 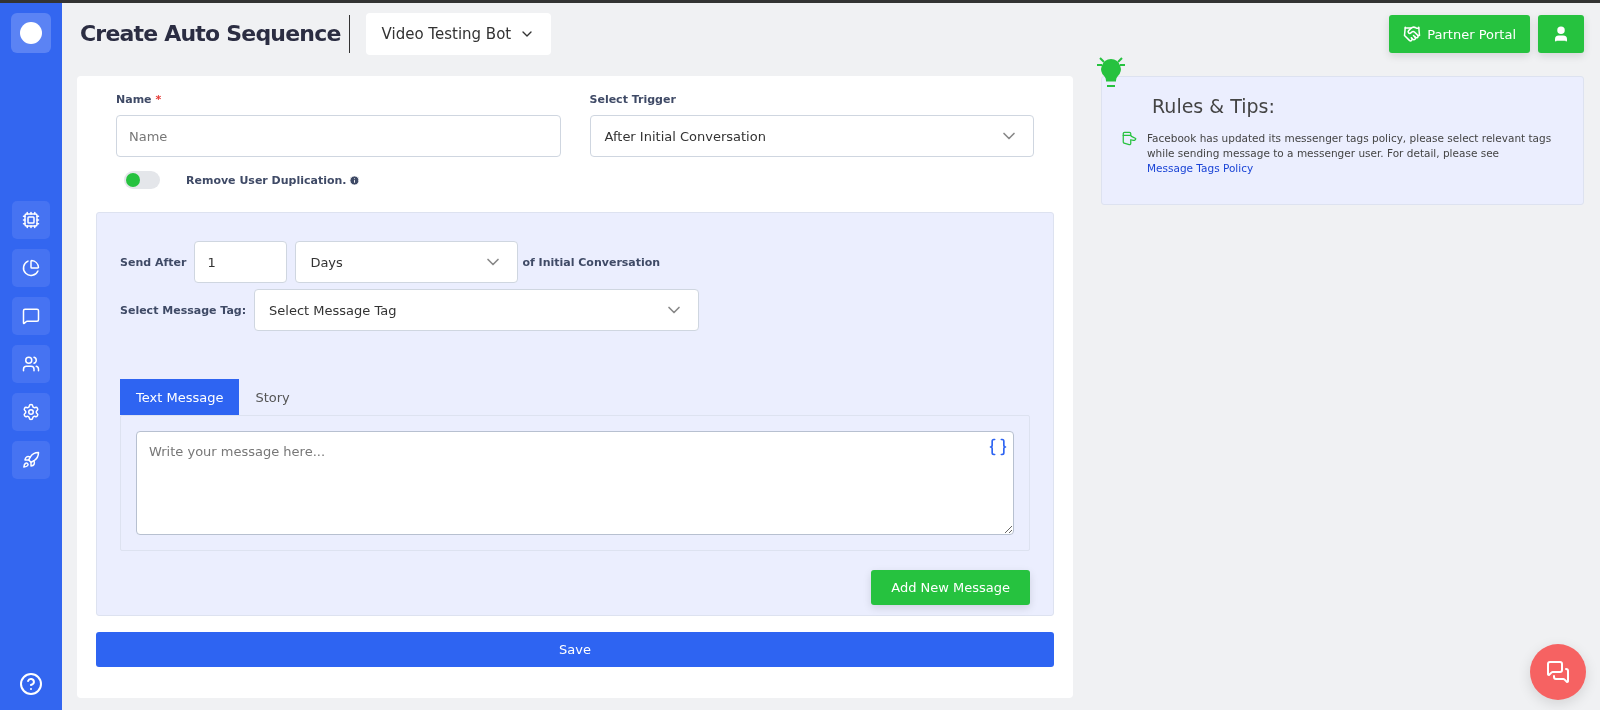 What do you see at coordinates (591, 262) in the screenshot?
I see `suffix-label: of Initial Conversation` at bounding box center [591, 262].